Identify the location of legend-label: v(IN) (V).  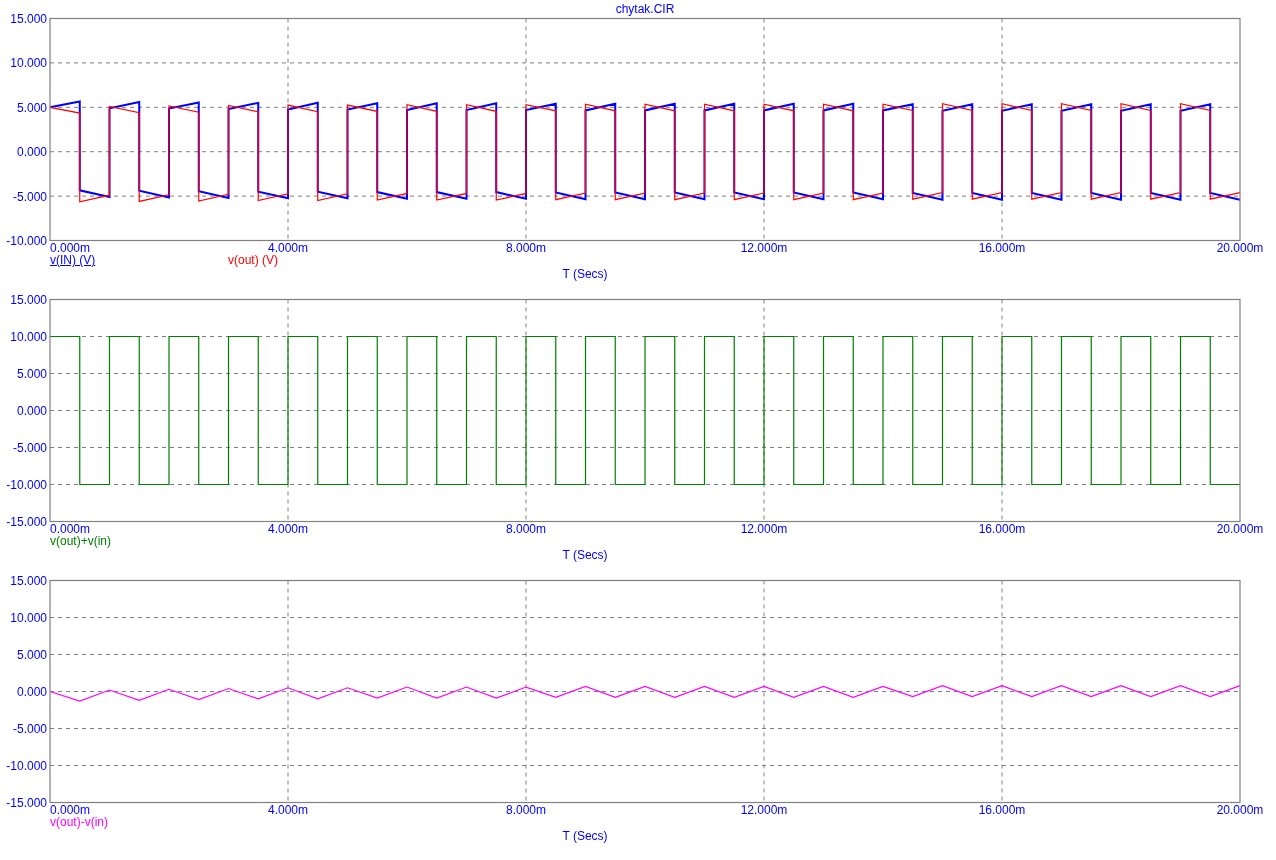
(73, 260).